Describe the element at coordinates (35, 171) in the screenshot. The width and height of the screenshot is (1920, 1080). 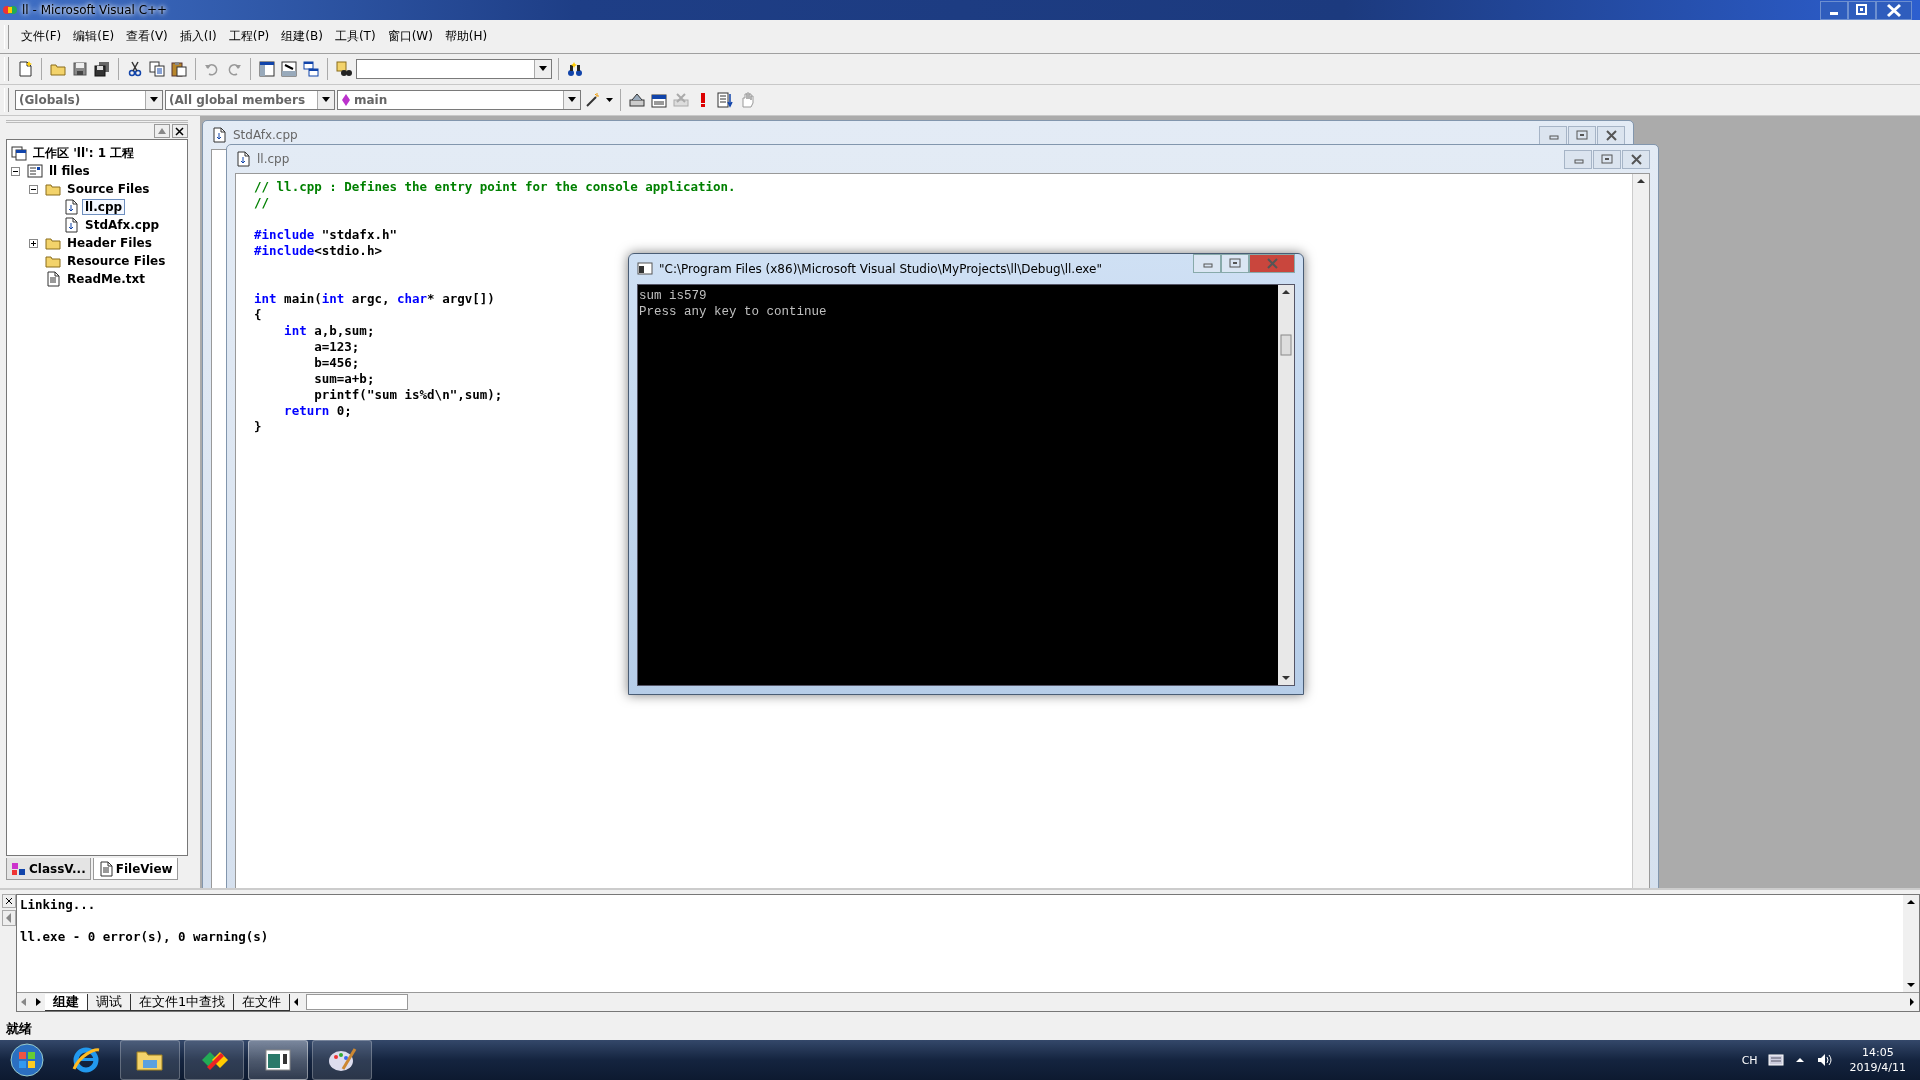
I see `project-icon` at that location.